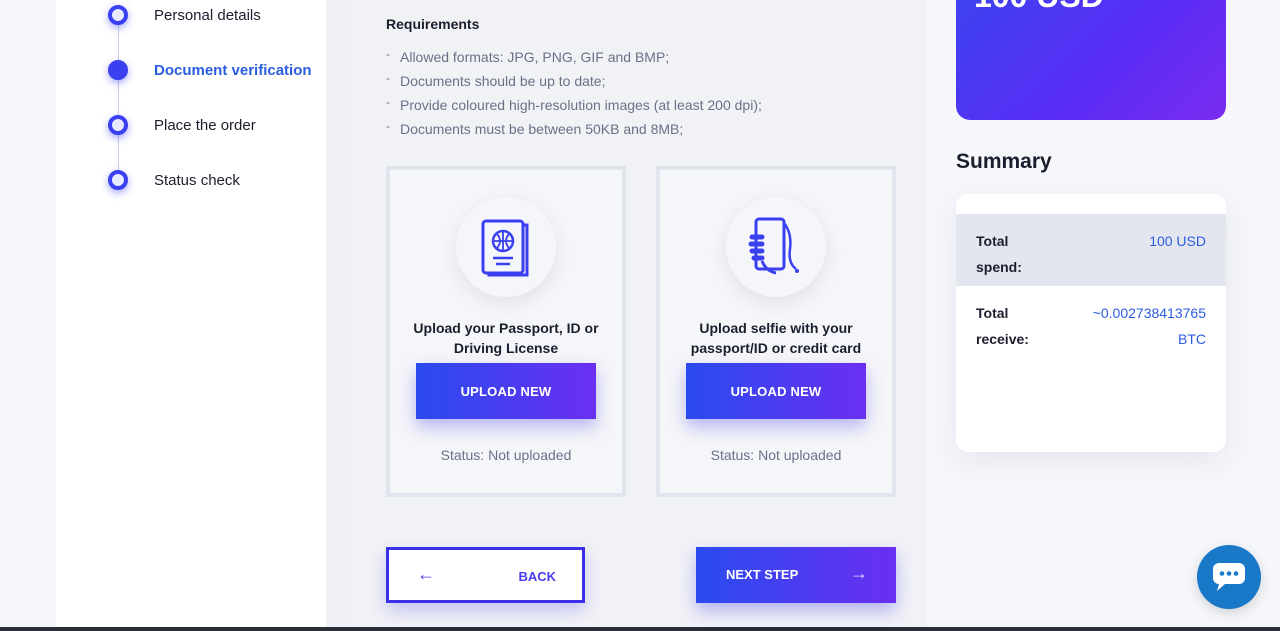 The image size is (1280, 631). What do you see at coordinates (1149, 326) in the screenshot?
I see `summary-value: ~0.002738413765 BTC` at bounding box center [1149, 326].